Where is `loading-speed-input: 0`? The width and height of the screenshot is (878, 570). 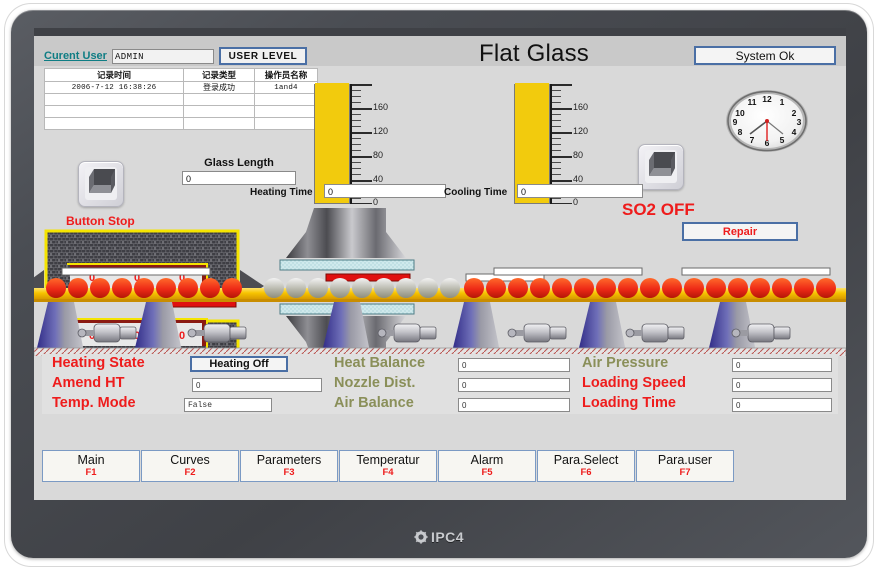
loading-speed-input: 0 is located at coordinates (782, 385).